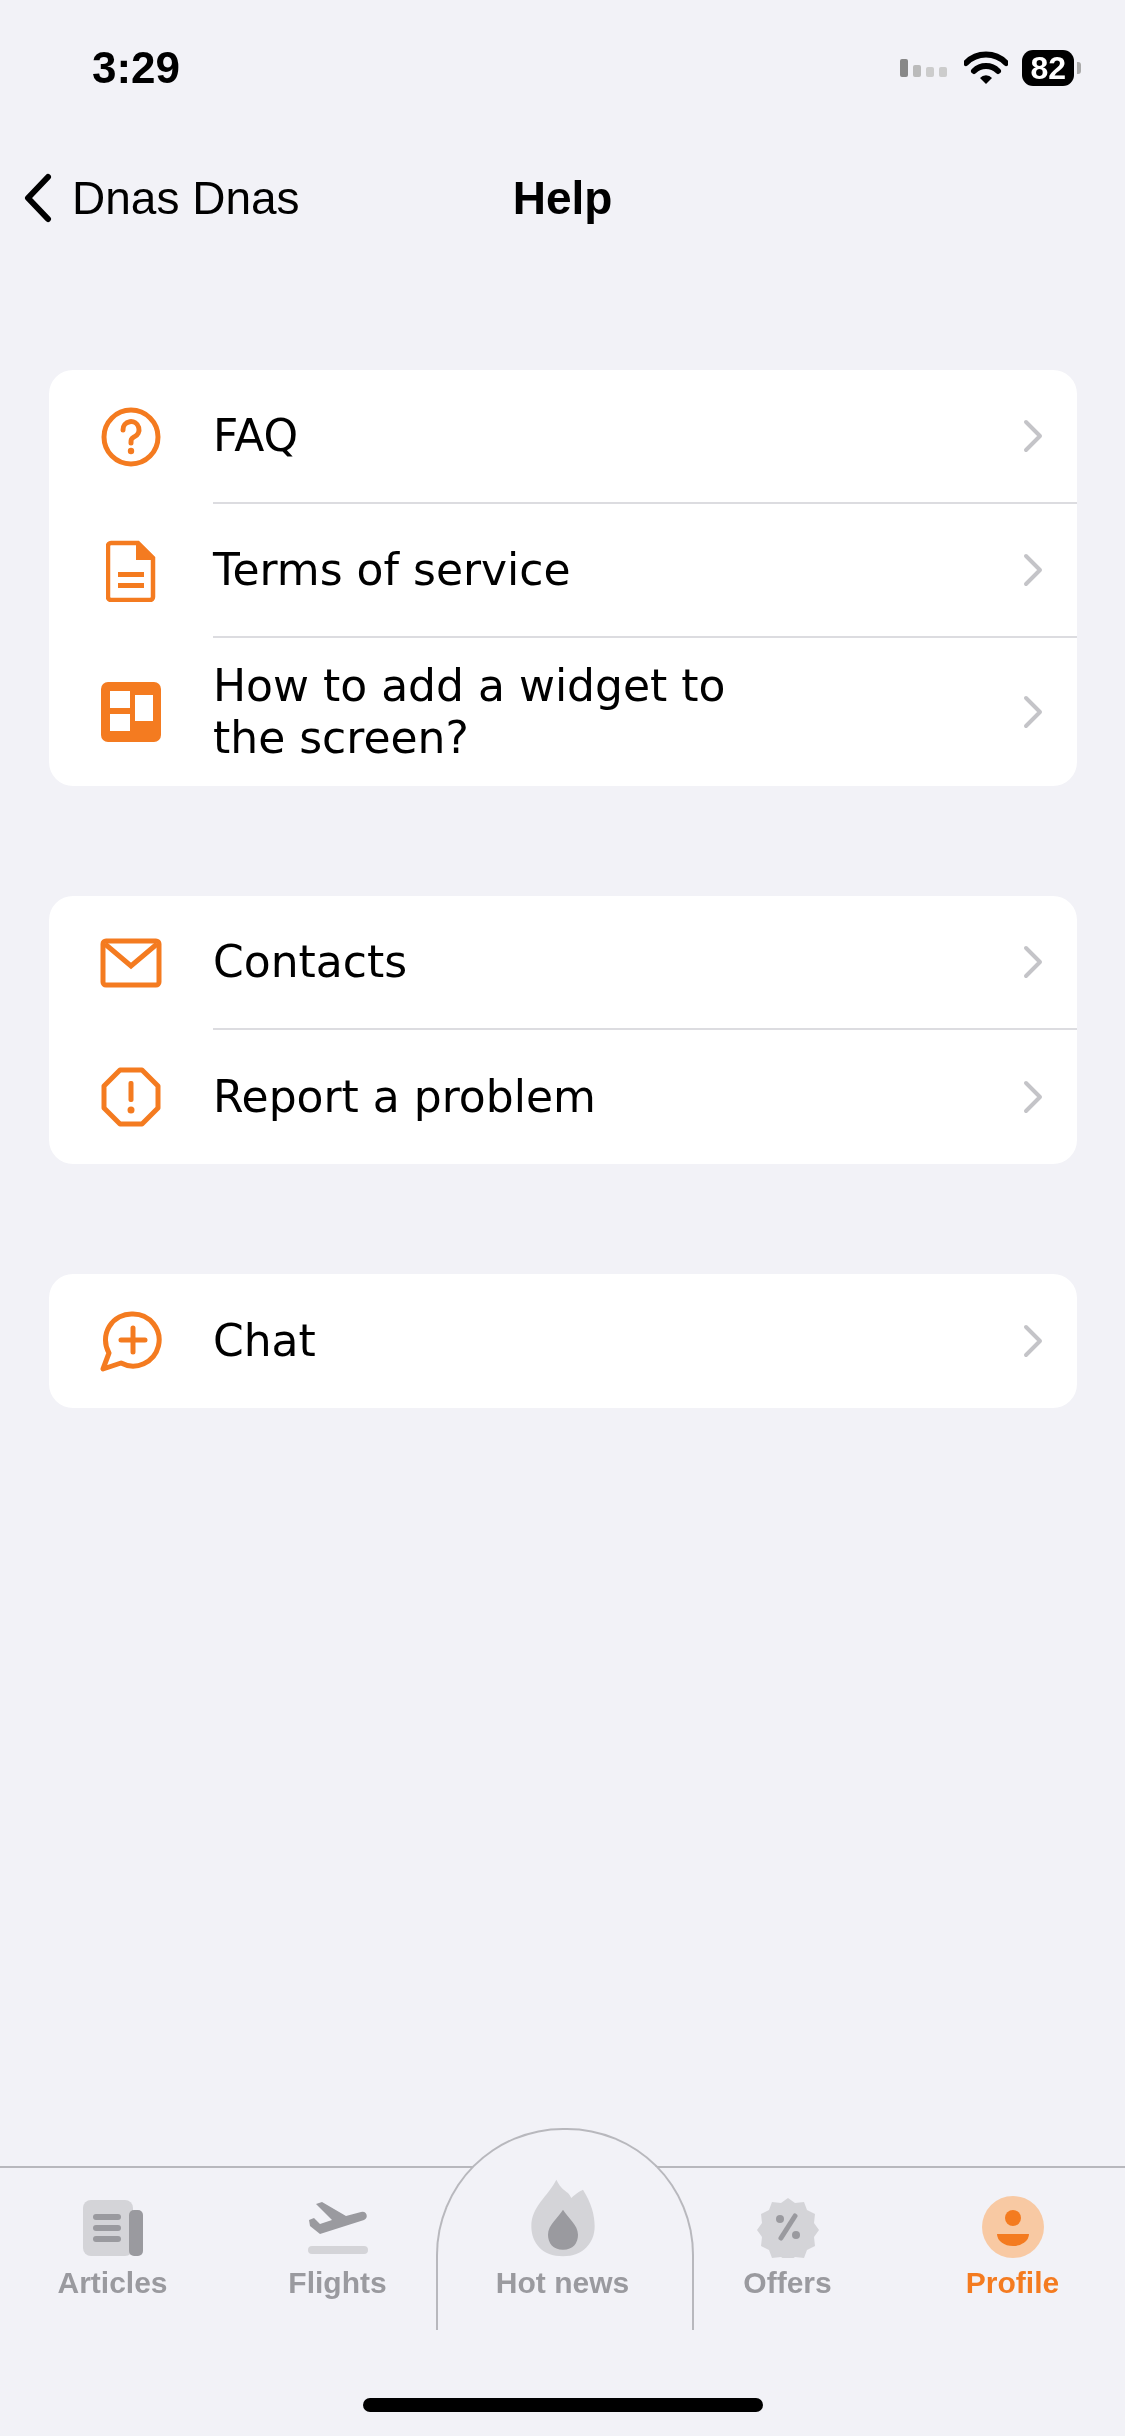  I want to click on widget-grid-icon, so click(131, 711).